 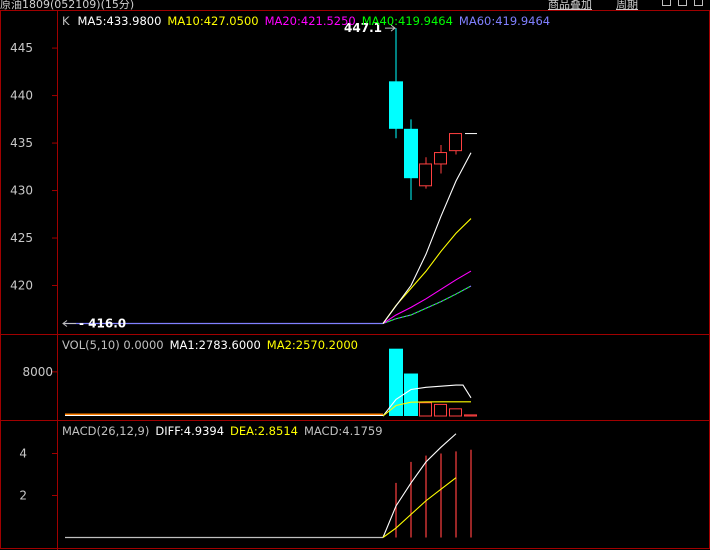 I want to click on ma20-legend: MA20:421.5250, so click(x=310, y=21).